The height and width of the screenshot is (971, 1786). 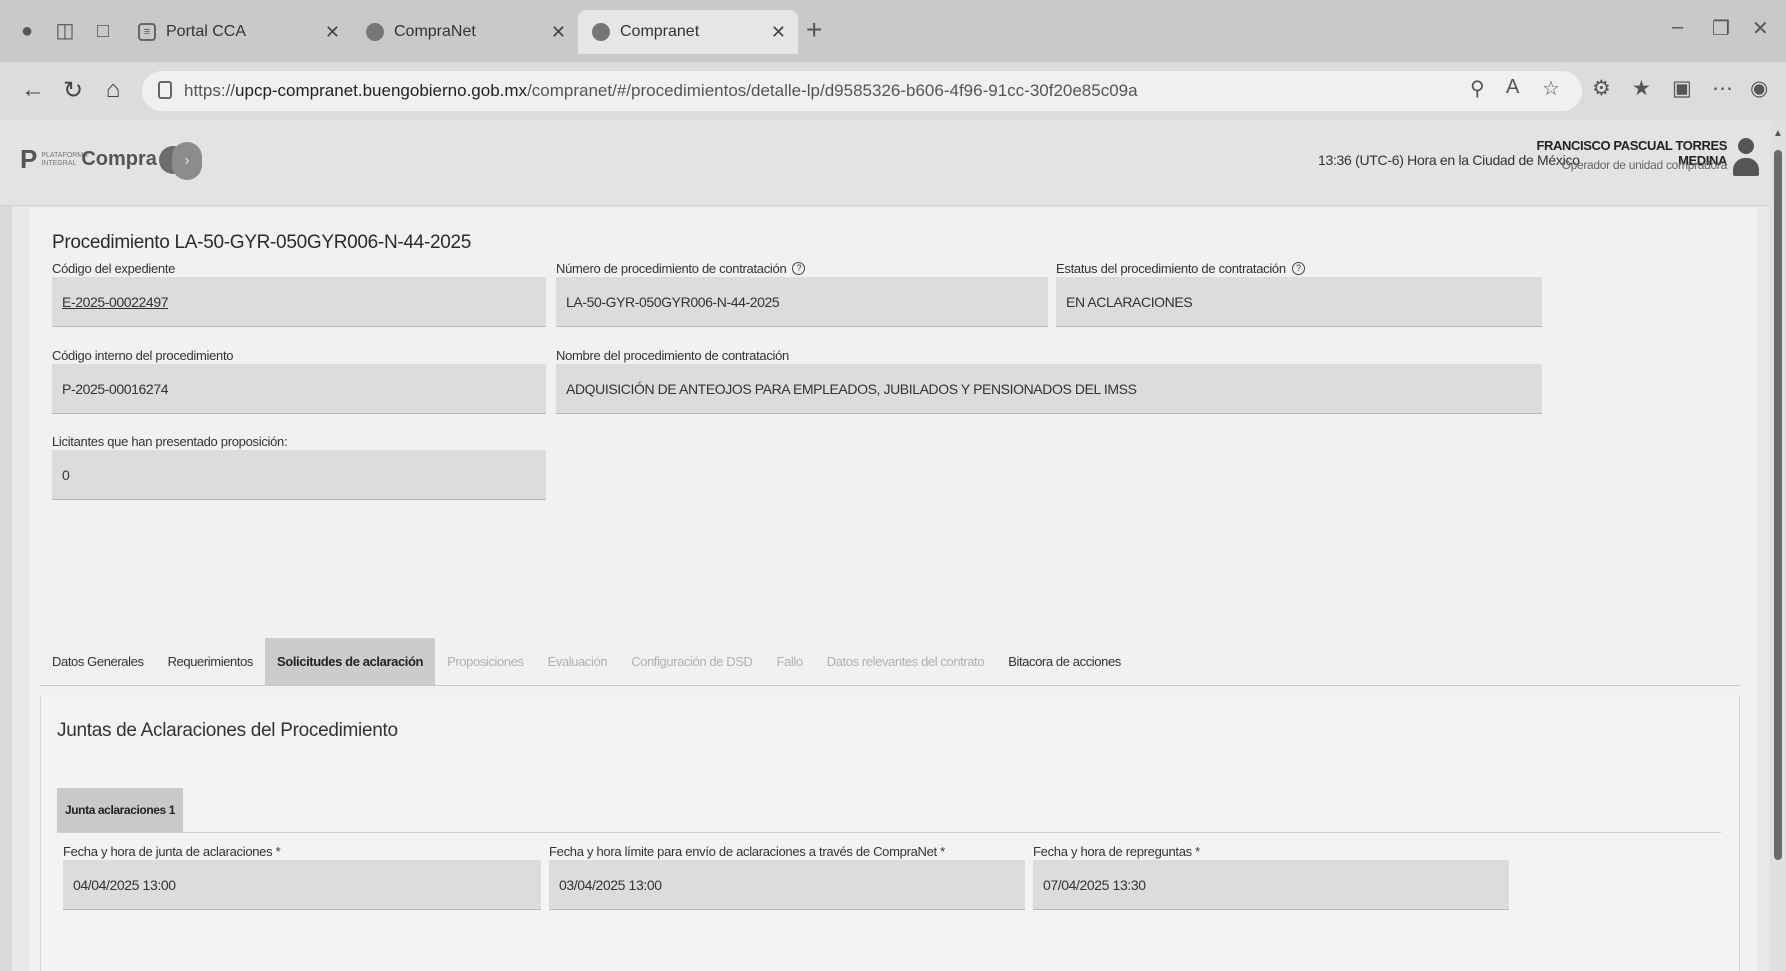 I want to click on fecha-limite-field: 03/04/2025 13:00, so click(x=787, y=885).